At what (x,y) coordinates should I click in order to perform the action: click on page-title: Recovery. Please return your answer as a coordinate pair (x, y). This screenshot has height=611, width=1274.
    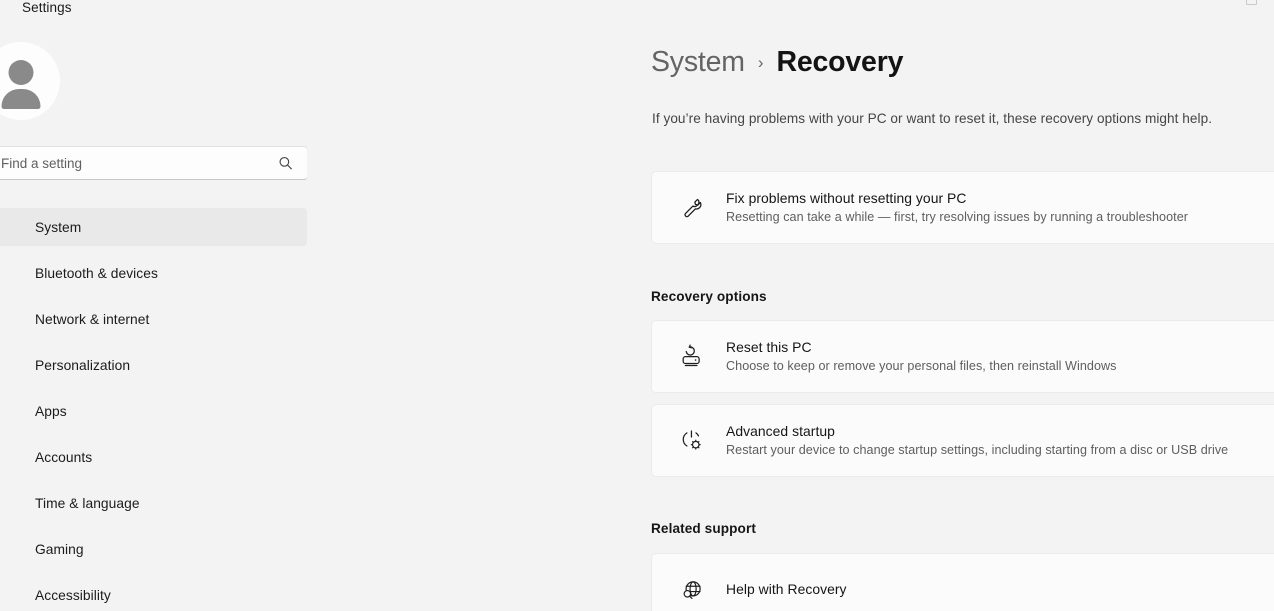
    Looking at the image, I should click on (840, 62).